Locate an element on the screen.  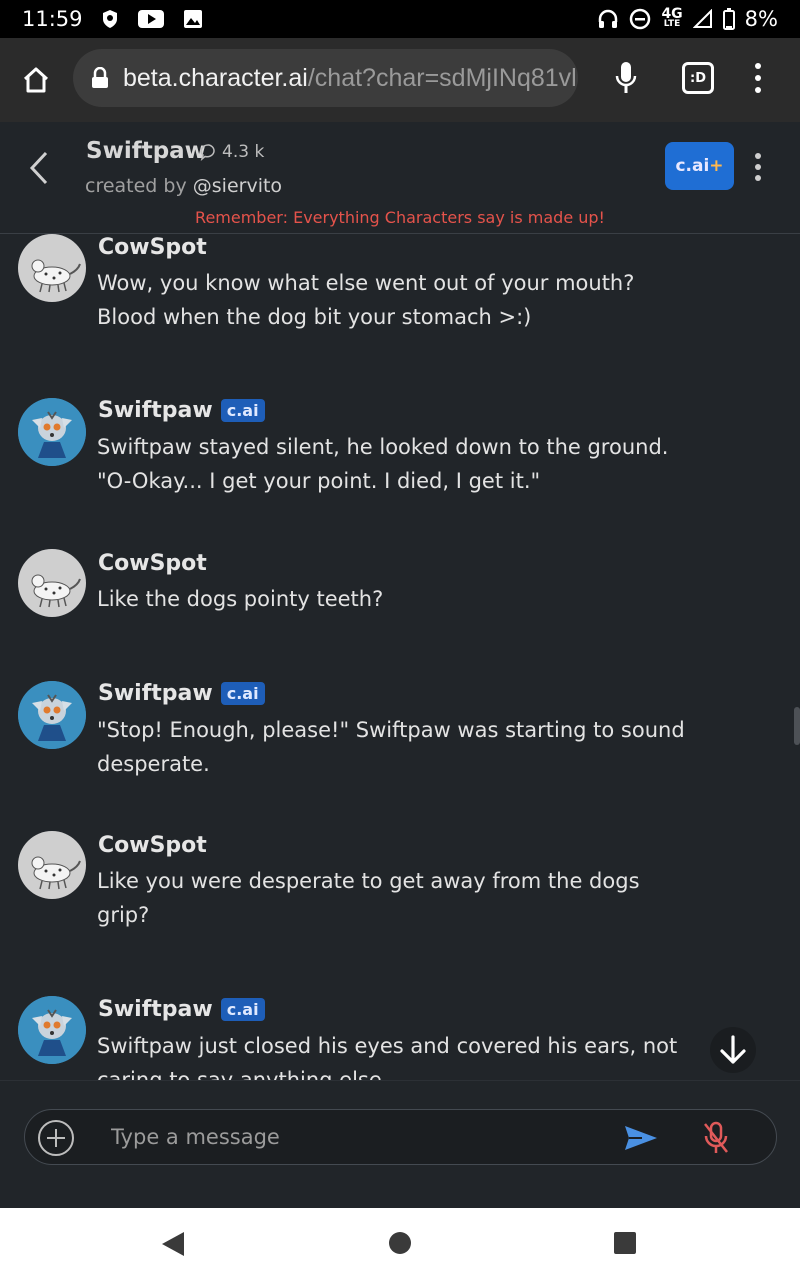
creator-handle: @siervito is located at coordinates (237, 186).